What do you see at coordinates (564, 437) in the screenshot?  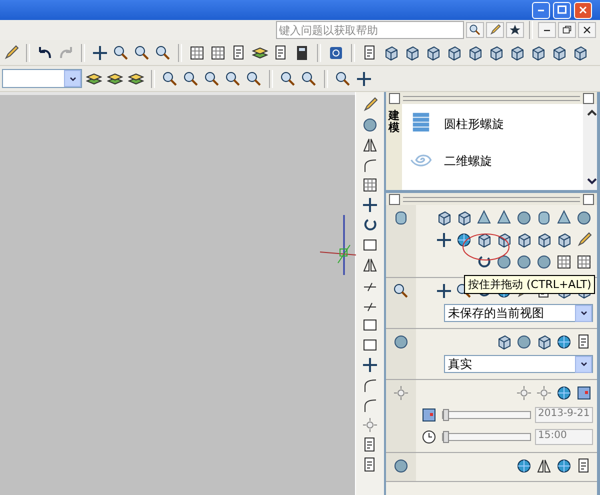 I see `time-field: 15:00` at bounding box center [564, 437].